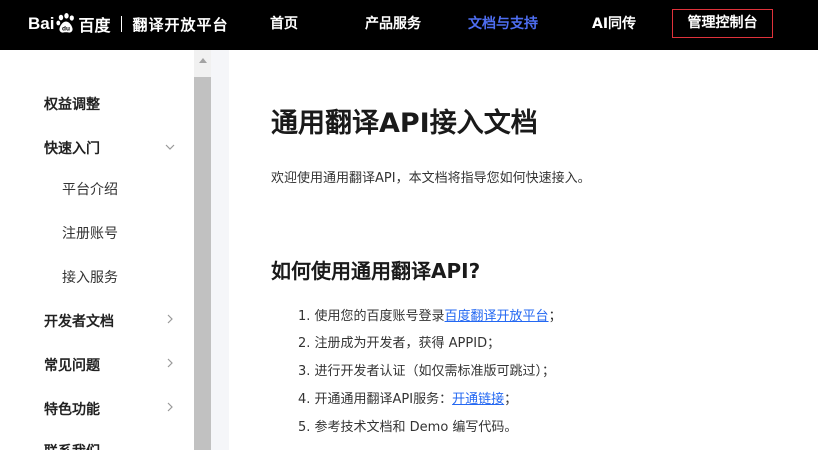 The height and width of the screenshot is (450, 818). I want to click on step-1-text: 1. 使用您的百度账号登录, so click(371, 316).